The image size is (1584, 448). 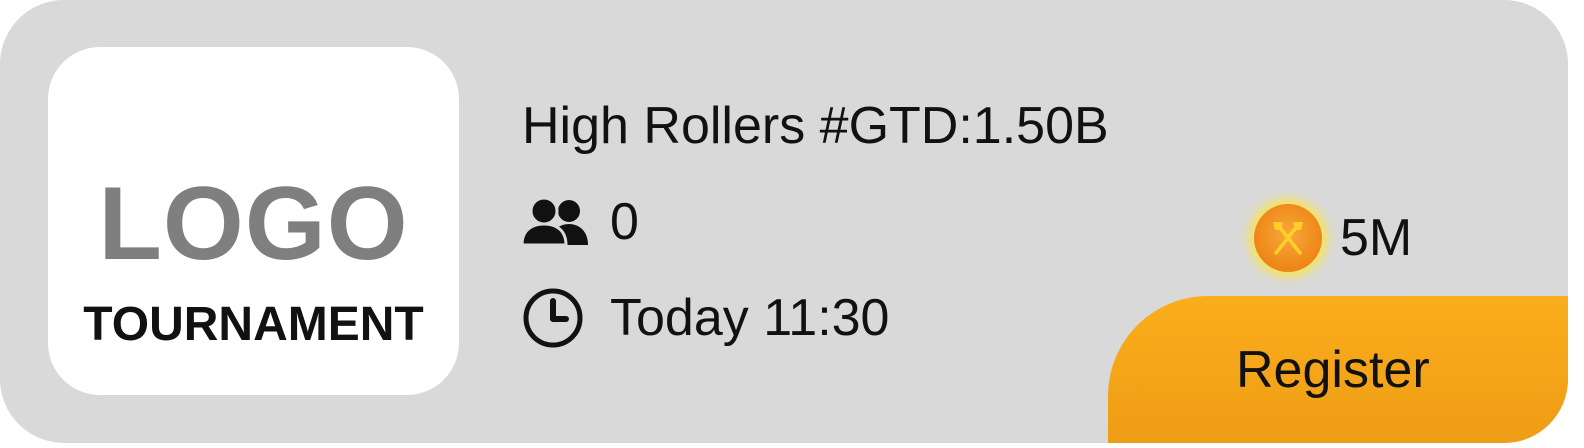 What do you see at coordinates (558, 318) in the screenshot?
I see `clock-icon` at bounding box center [558, 318].